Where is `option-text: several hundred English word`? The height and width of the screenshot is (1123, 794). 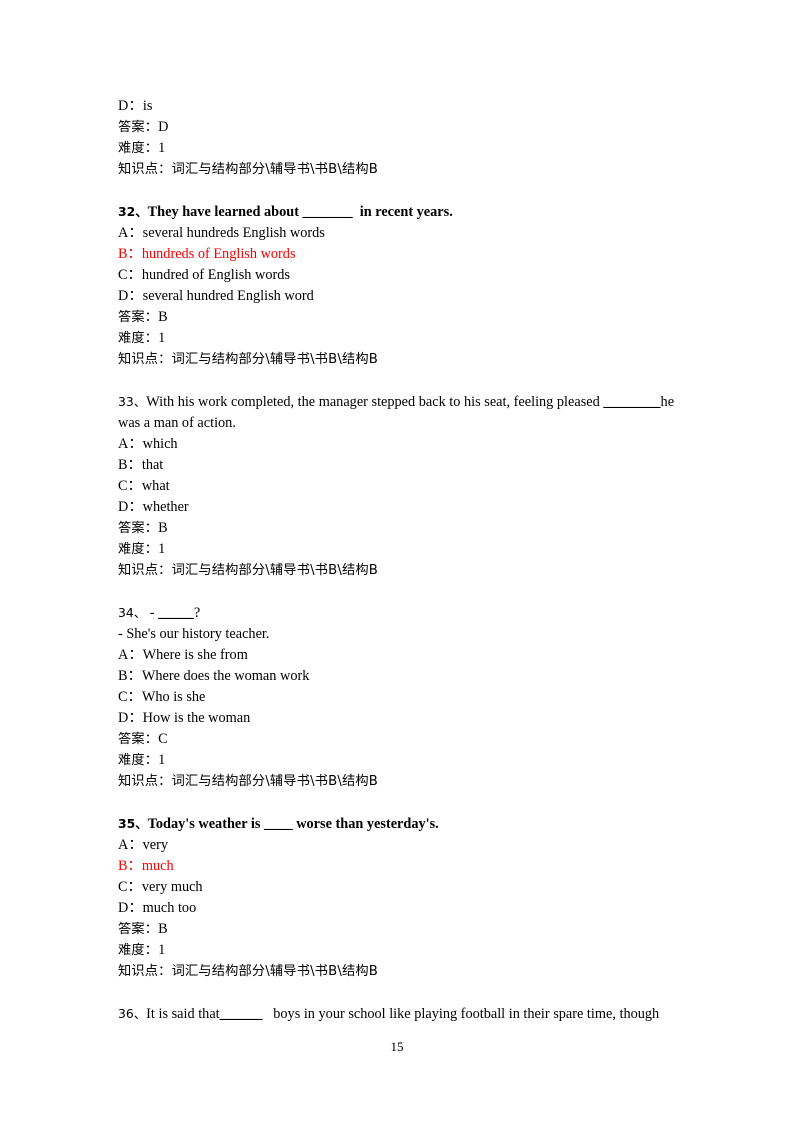
option-text: several hundred English word is located at coordinates (228, 296).